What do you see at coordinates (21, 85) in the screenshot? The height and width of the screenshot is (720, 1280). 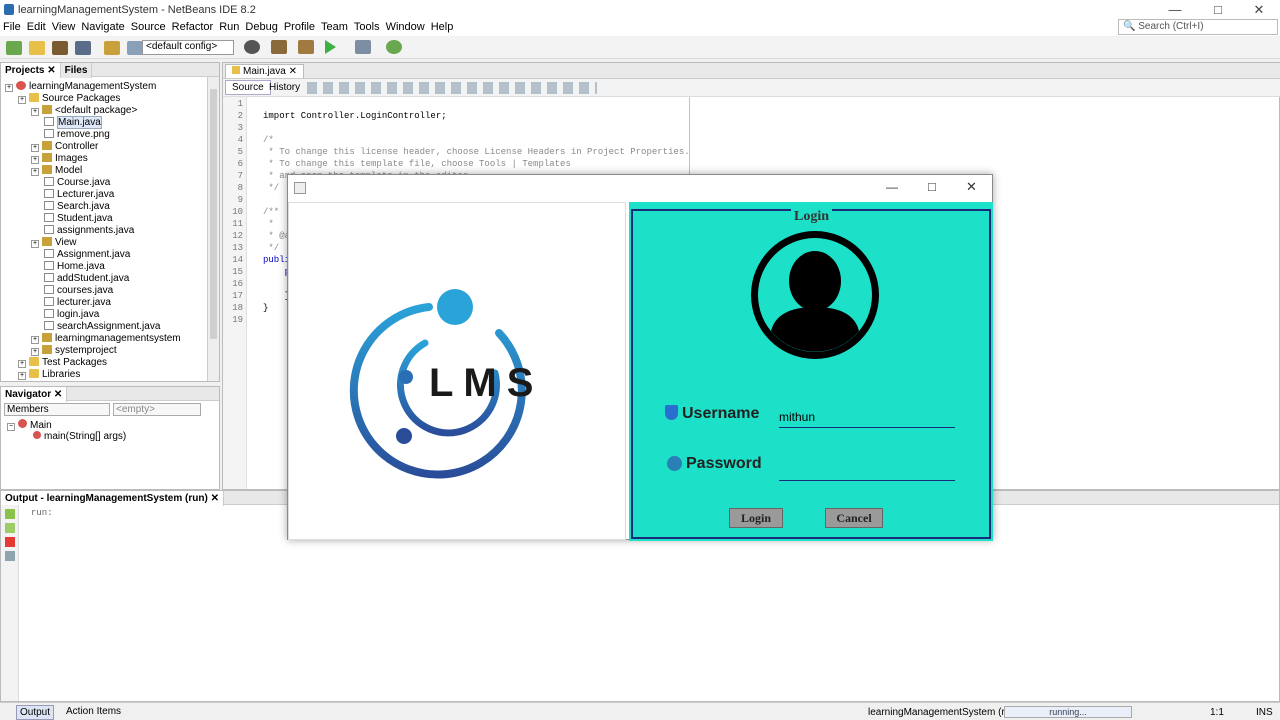 I see `project-icon` at bounding box center [21, 85].